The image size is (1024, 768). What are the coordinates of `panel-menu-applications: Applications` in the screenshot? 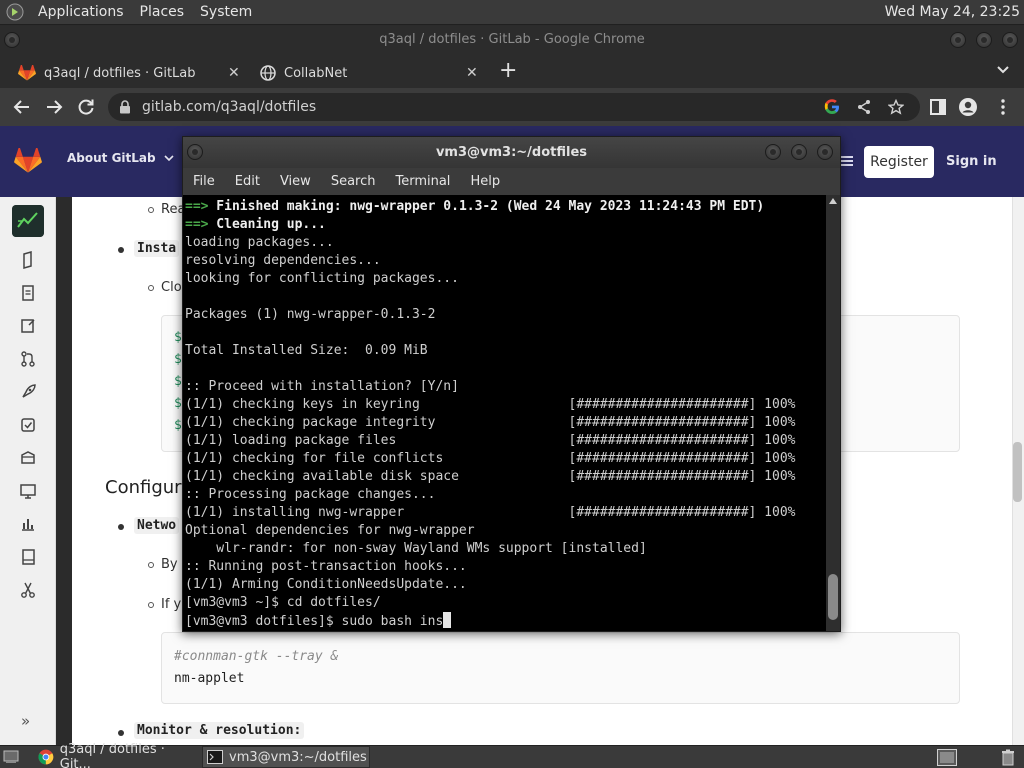 It's located at (81, 12).